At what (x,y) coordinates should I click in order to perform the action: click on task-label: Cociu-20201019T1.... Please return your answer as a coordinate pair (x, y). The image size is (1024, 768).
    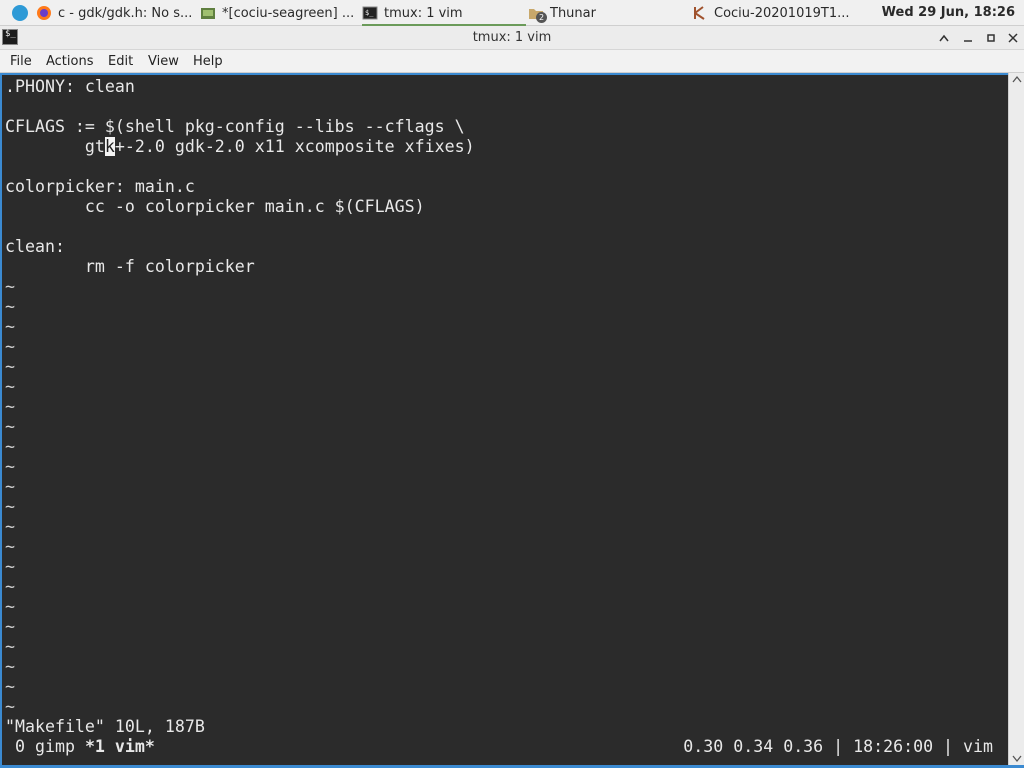
    Looking at the image, I should click on (782, 13).